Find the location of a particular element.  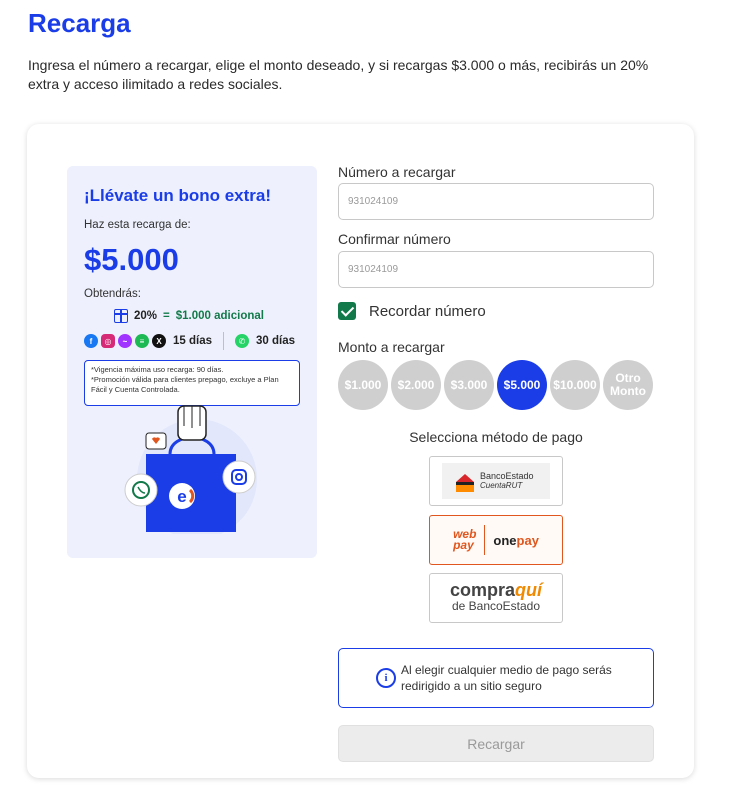

social-row: f ◎ ~ ≡ X 15 días ✆ 30 días is located at coordinates (189, 341).